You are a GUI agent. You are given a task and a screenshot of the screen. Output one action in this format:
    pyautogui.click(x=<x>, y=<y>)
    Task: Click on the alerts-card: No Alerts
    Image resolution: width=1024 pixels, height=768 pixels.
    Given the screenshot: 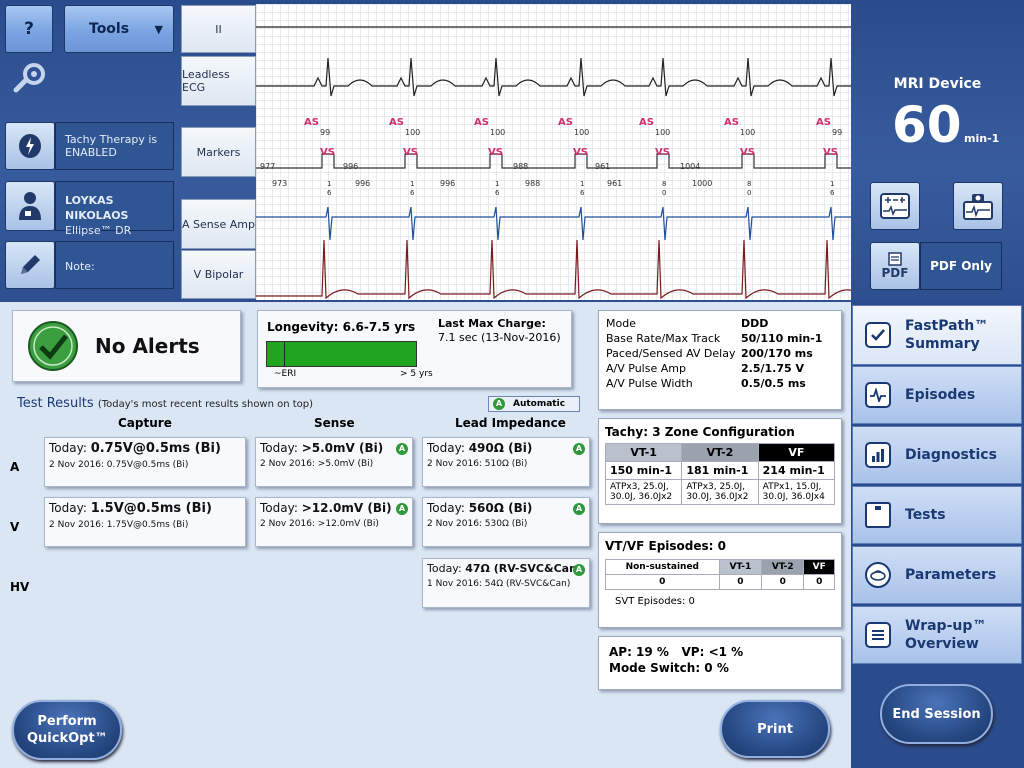 What is the action you would take?
    pyautogui.click(x=126, y=346)
    